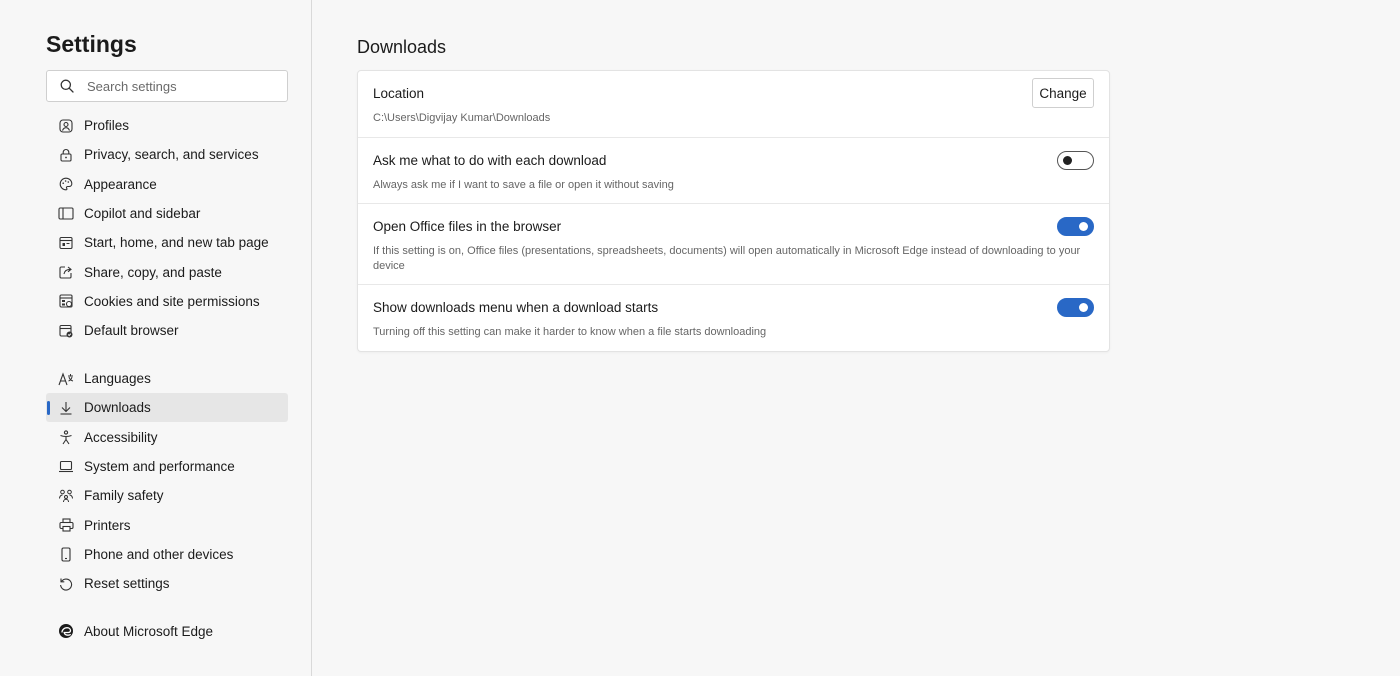 The height and width of the screenshot is (676, 1400). What do you see at coordinates (167, 436) in the screenshot?
I see `sidebar-item-accessibility: Accessibility` at bounding box center [167, 436].